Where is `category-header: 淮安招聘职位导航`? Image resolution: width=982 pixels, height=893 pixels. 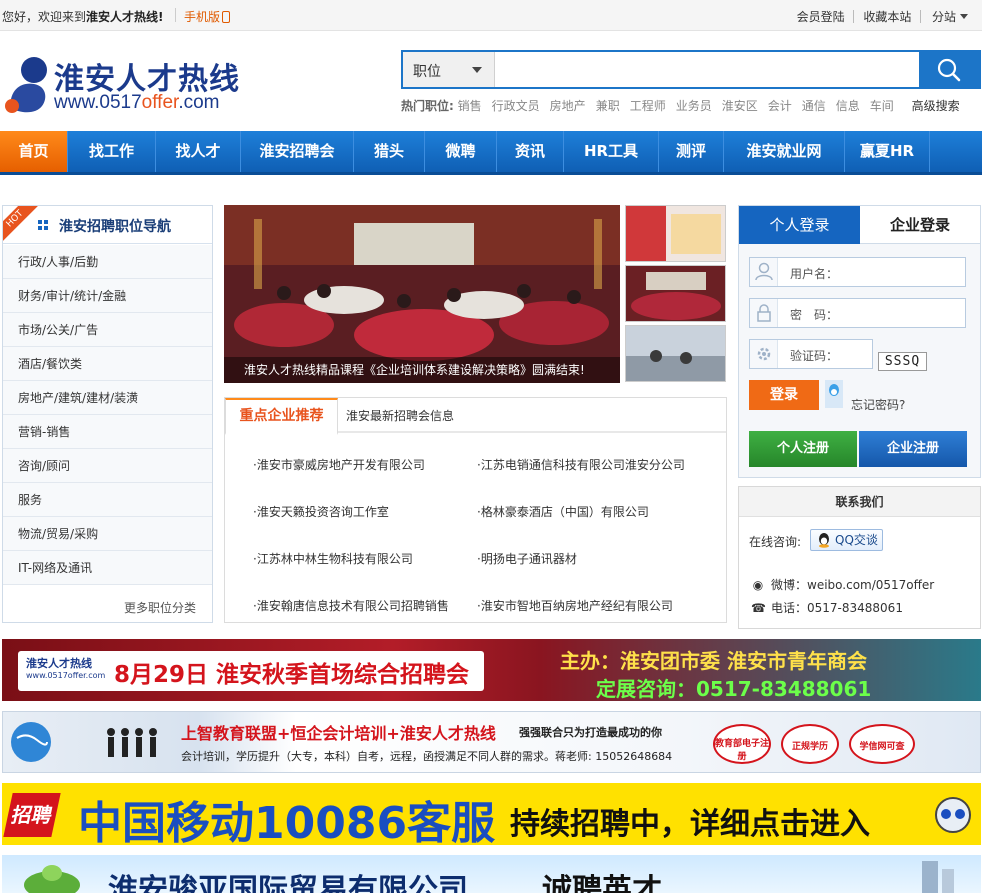 category-header: 淮安招聘职位导航 is located at coordinates (107, 225).